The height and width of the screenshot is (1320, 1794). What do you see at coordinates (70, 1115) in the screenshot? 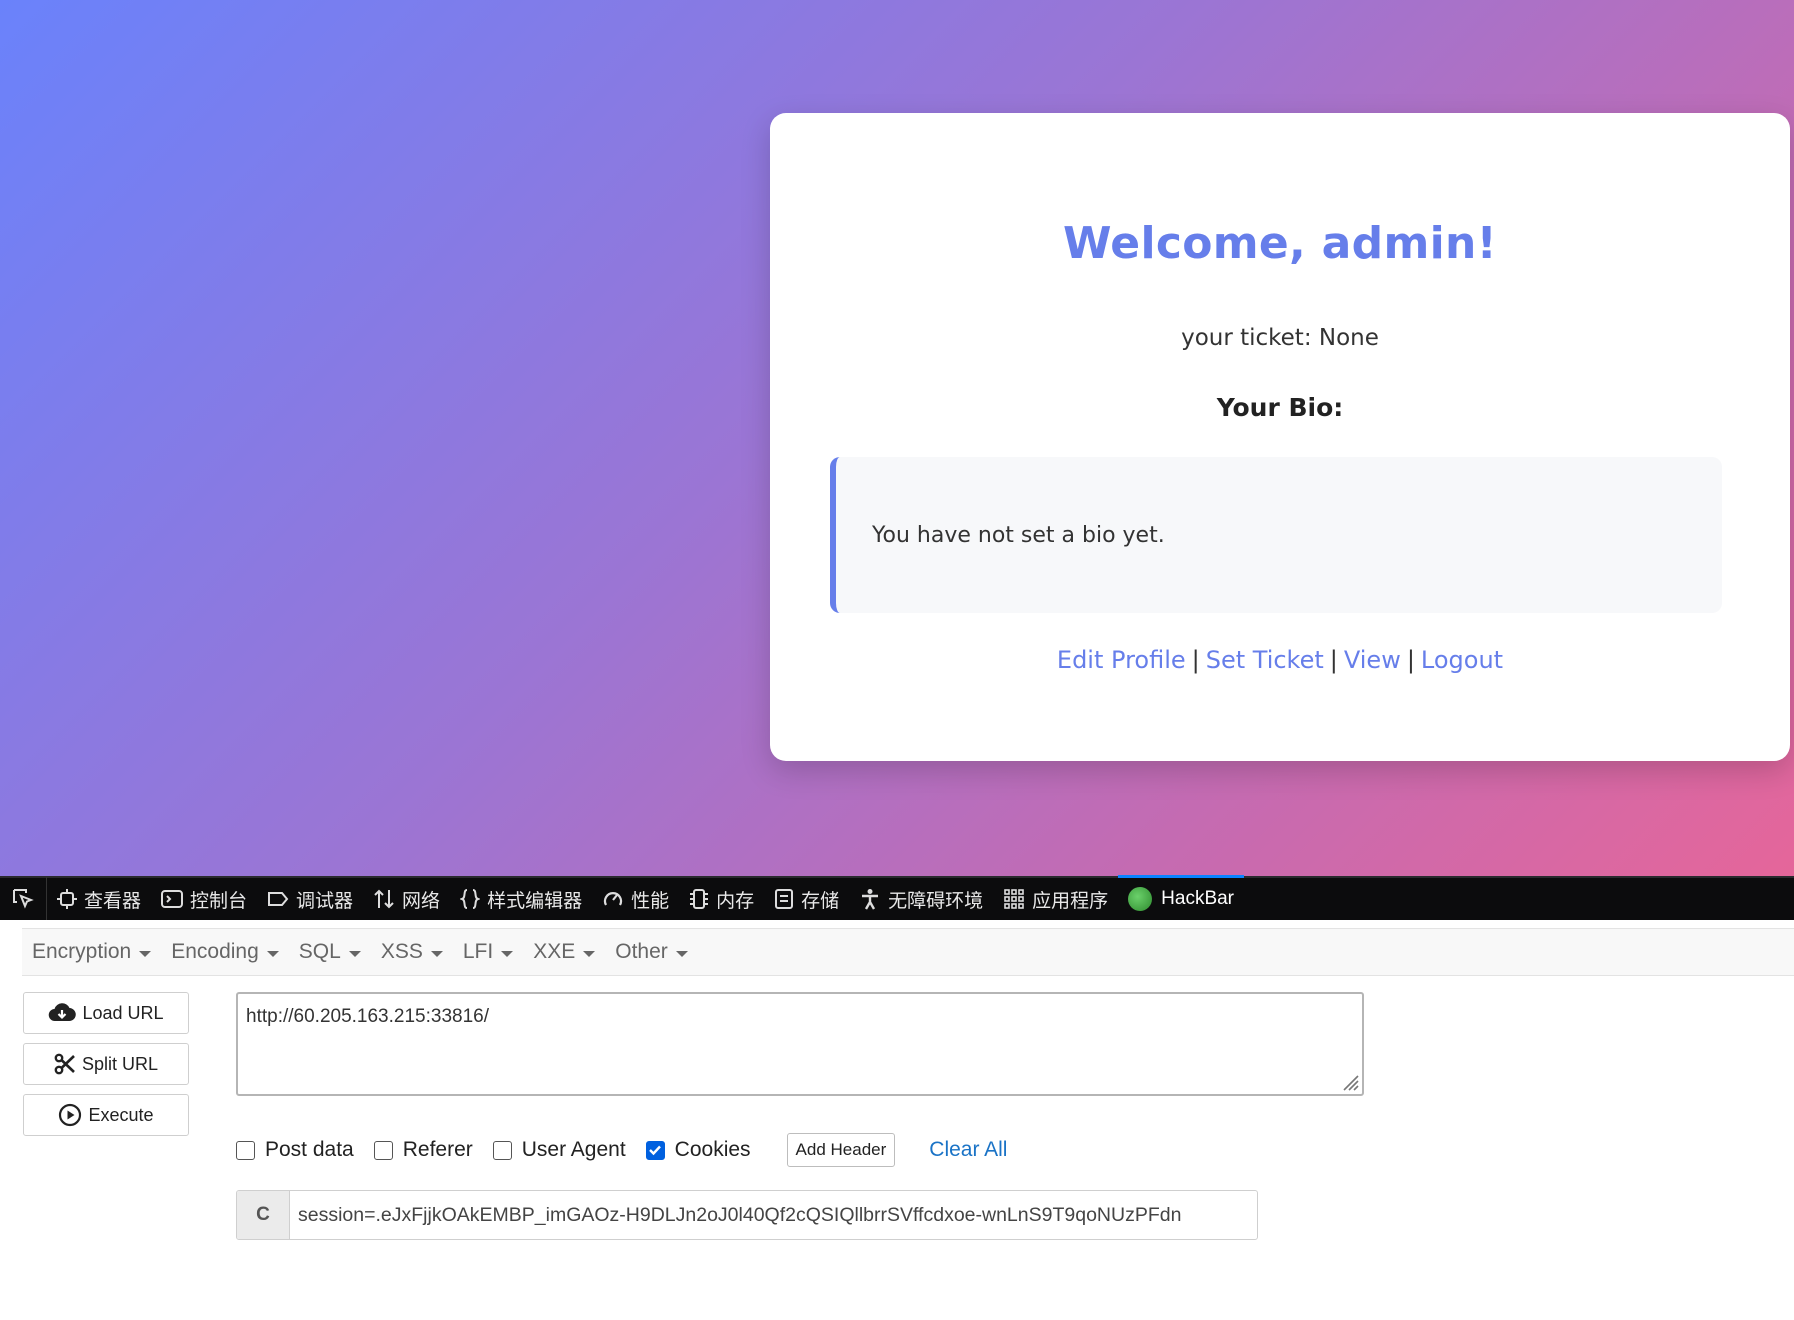
I see `play-circle-icon` at bounding box center [70, 1115].